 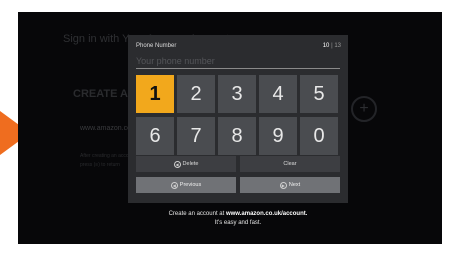 I want to click on phone-number-input, so click(x=238, y=61).